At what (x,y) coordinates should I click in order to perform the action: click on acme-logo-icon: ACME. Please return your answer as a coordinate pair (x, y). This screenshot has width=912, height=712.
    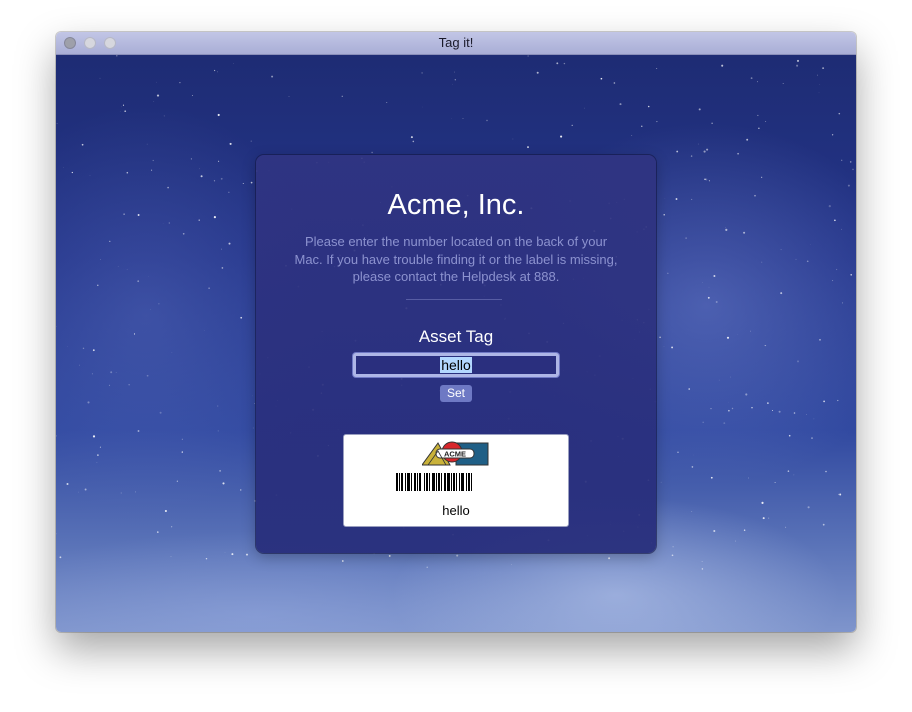
    Looking at the image, I should click on (455, 453).